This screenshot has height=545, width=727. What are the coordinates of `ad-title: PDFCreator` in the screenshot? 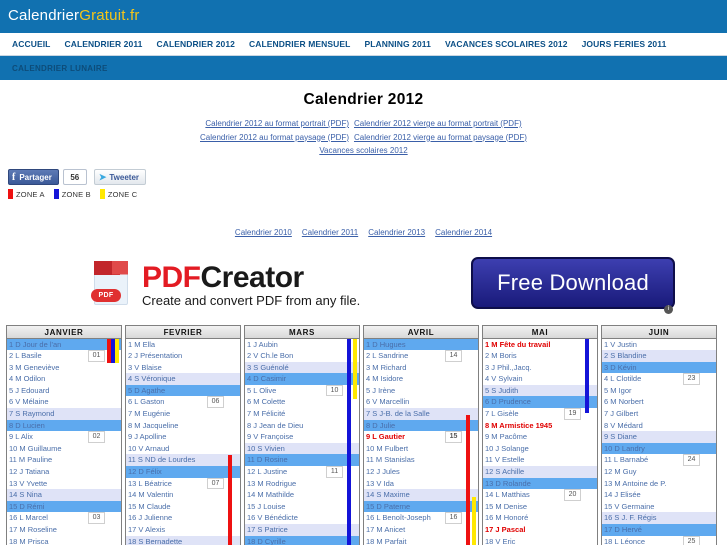 It's located at (251, 277).